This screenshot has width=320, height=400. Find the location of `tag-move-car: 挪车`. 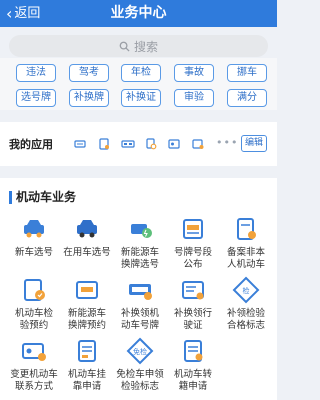

tag-move-car: 挪车 is located at coordinates (247, 73).